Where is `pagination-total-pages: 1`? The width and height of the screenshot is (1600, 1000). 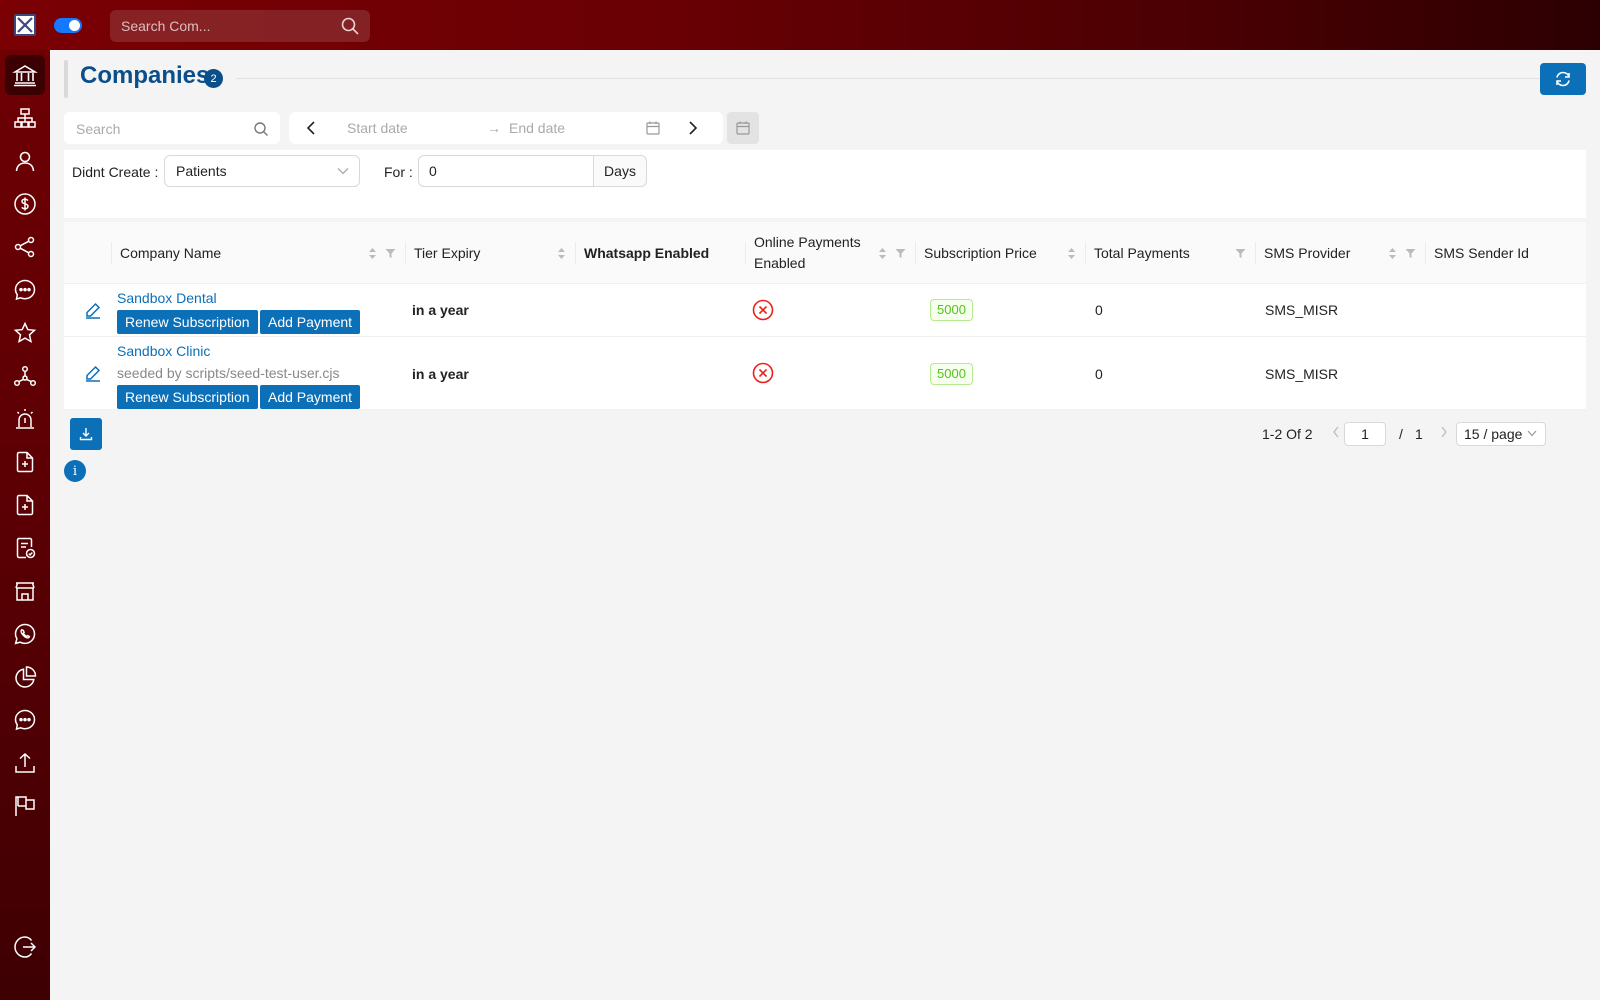 pagination-total-pages: 1 is located at coordinates (1419, 434).